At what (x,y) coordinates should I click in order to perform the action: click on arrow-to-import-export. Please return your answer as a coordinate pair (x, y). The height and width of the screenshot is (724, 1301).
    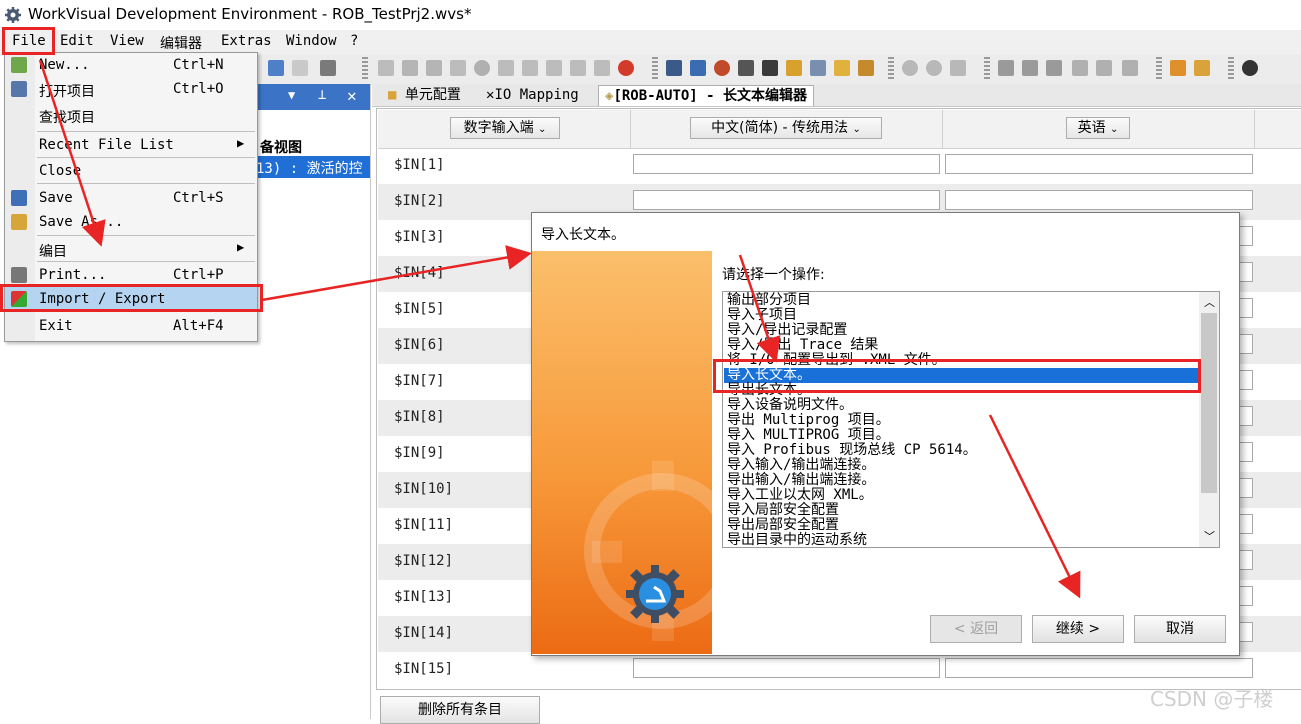
    Looking at the image, I should click on (72, 153).